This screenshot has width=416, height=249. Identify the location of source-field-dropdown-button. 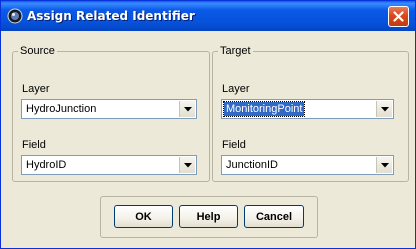
(187, 165).